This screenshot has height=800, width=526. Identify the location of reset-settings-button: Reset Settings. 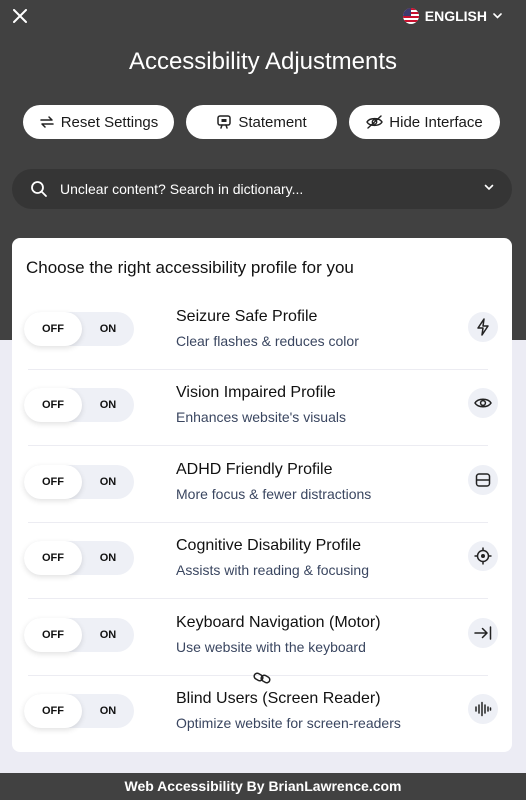
(98, 122).